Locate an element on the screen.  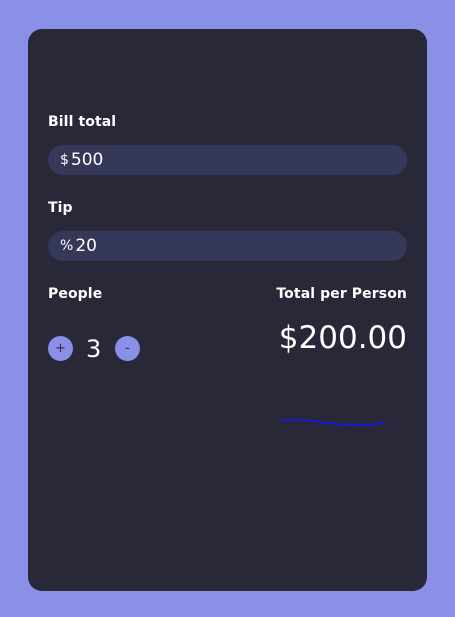
increment-people-button: + is located at coordinates (60, 348).